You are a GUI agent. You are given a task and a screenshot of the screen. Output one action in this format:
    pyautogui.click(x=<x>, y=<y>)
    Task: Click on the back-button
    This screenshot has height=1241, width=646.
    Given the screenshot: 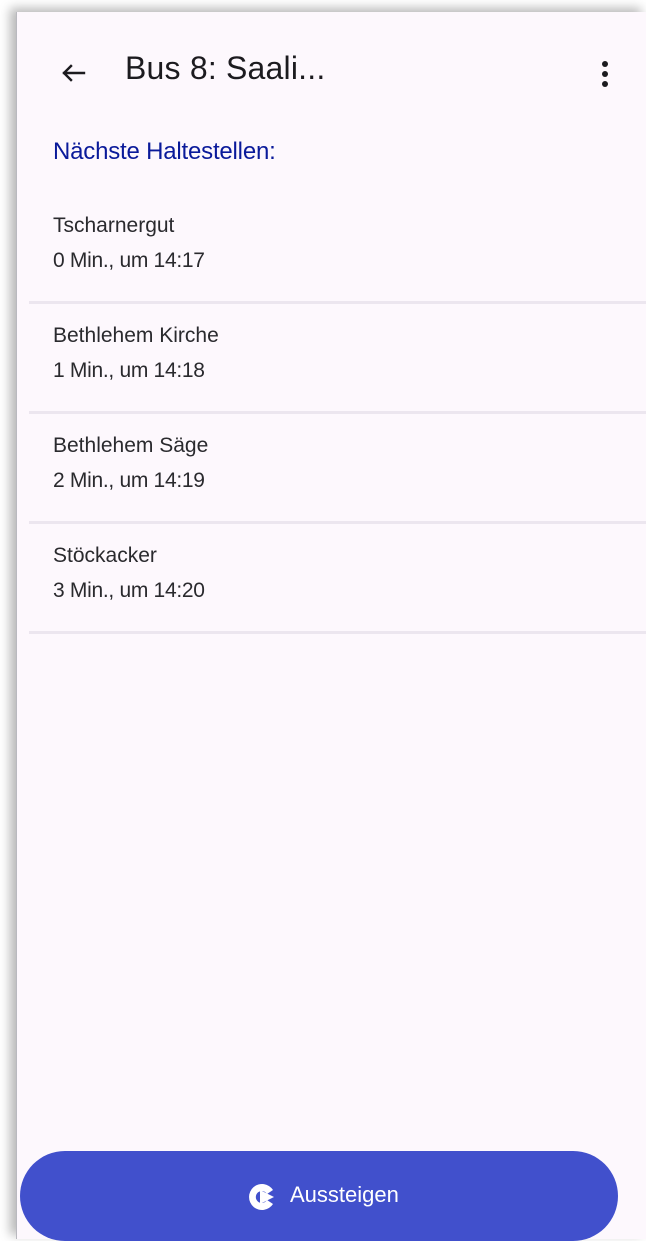 What is the action you would take?
    pyautogui.click(x=73, y=72)
    